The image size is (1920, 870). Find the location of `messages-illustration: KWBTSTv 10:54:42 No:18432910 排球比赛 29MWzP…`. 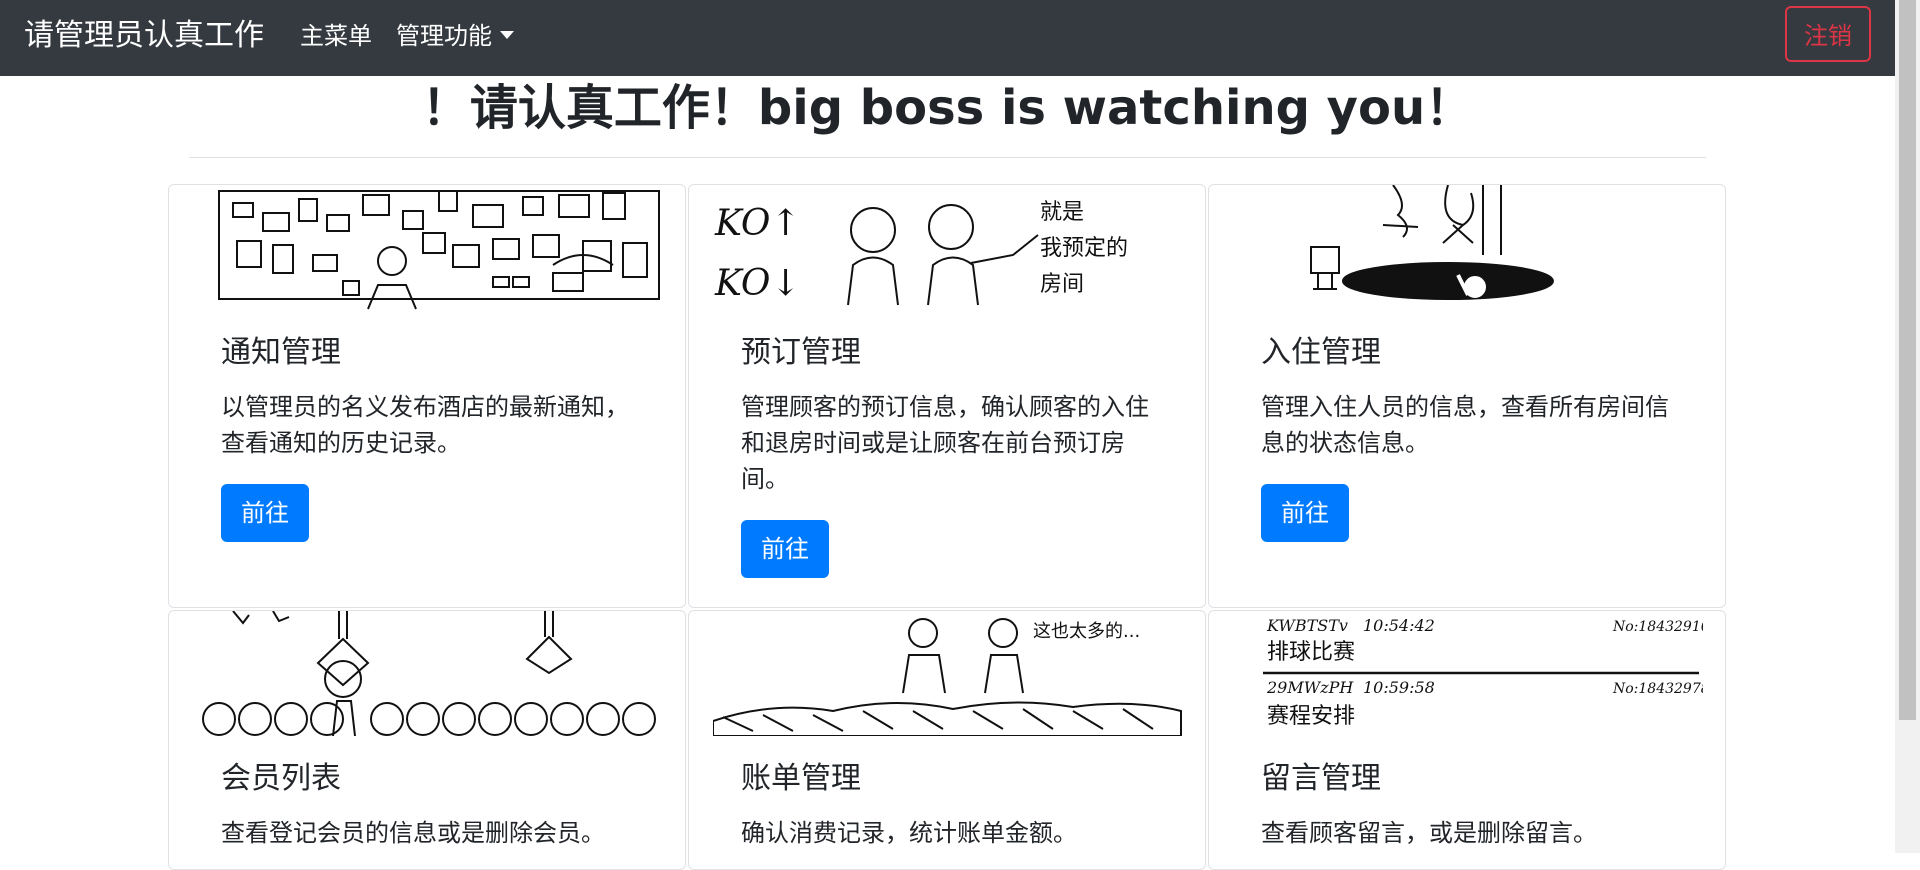

messages-illustration: KWBTSTv 10:54:42 No:18432910 排球比赛 29MWzP… is located at coordinates (1483, 672).